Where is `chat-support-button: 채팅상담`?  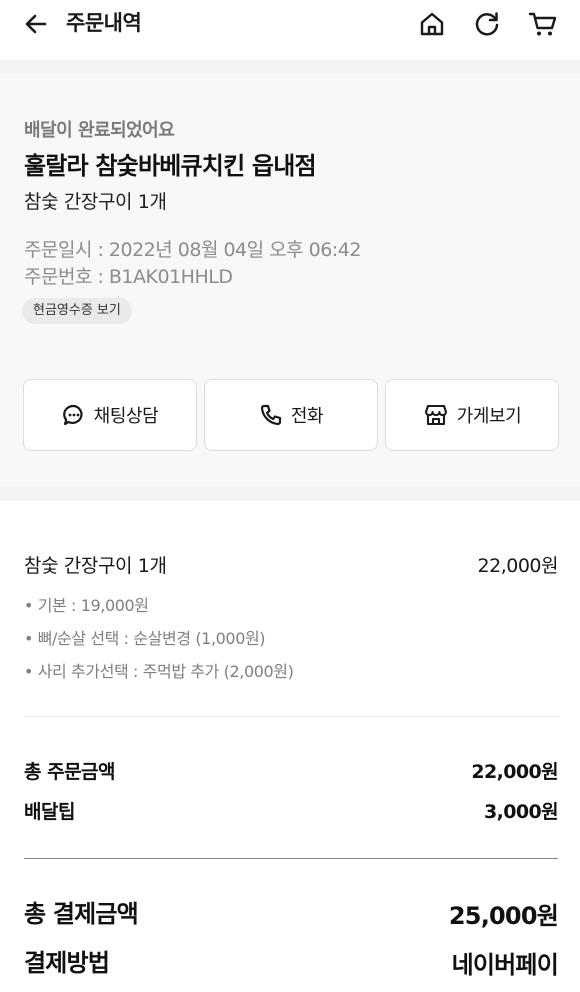 chat-support-button: 채팅상담 is located at coordinates (110, 415).